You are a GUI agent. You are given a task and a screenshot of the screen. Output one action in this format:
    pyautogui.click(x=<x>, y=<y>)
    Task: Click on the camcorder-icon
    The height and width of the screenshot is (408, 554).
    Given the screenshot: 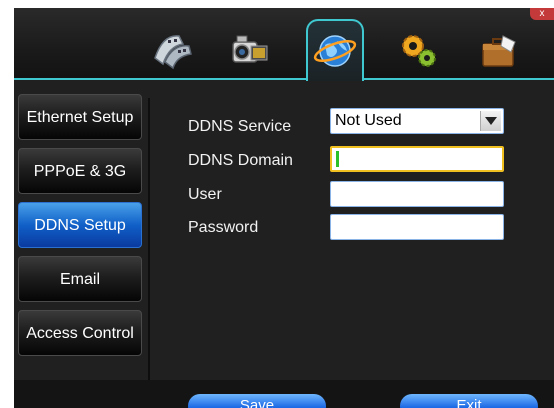 What is the action you would take?
    pyautogui.click(x=249, y=49)
    